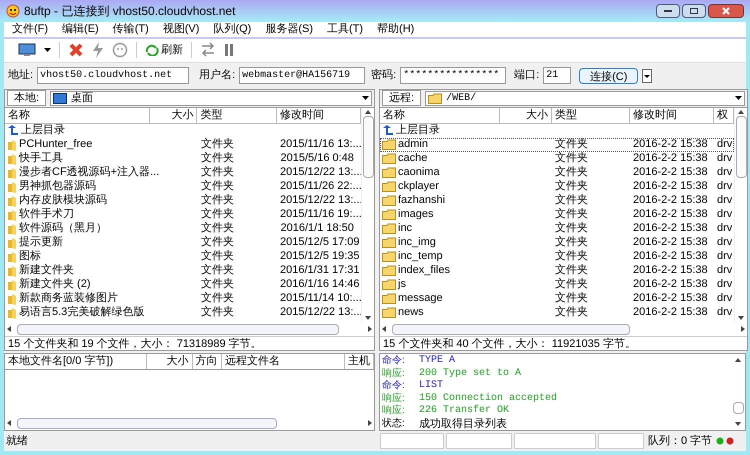 The width and height of the screenshot is (750, 455). Describe the element at coordinates (320, 270) in the screenshot. I see `table-cell-text: 2016/1/31 17:31` at that location.